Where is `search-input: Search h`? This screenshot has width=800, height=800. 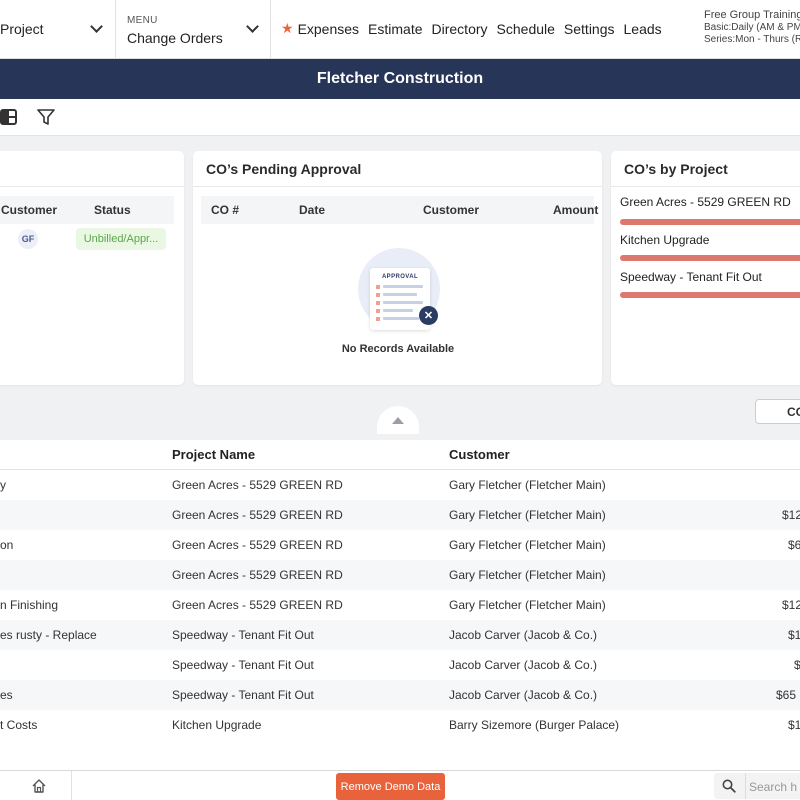
search-input: Search h is located at coordinates (757, 786).